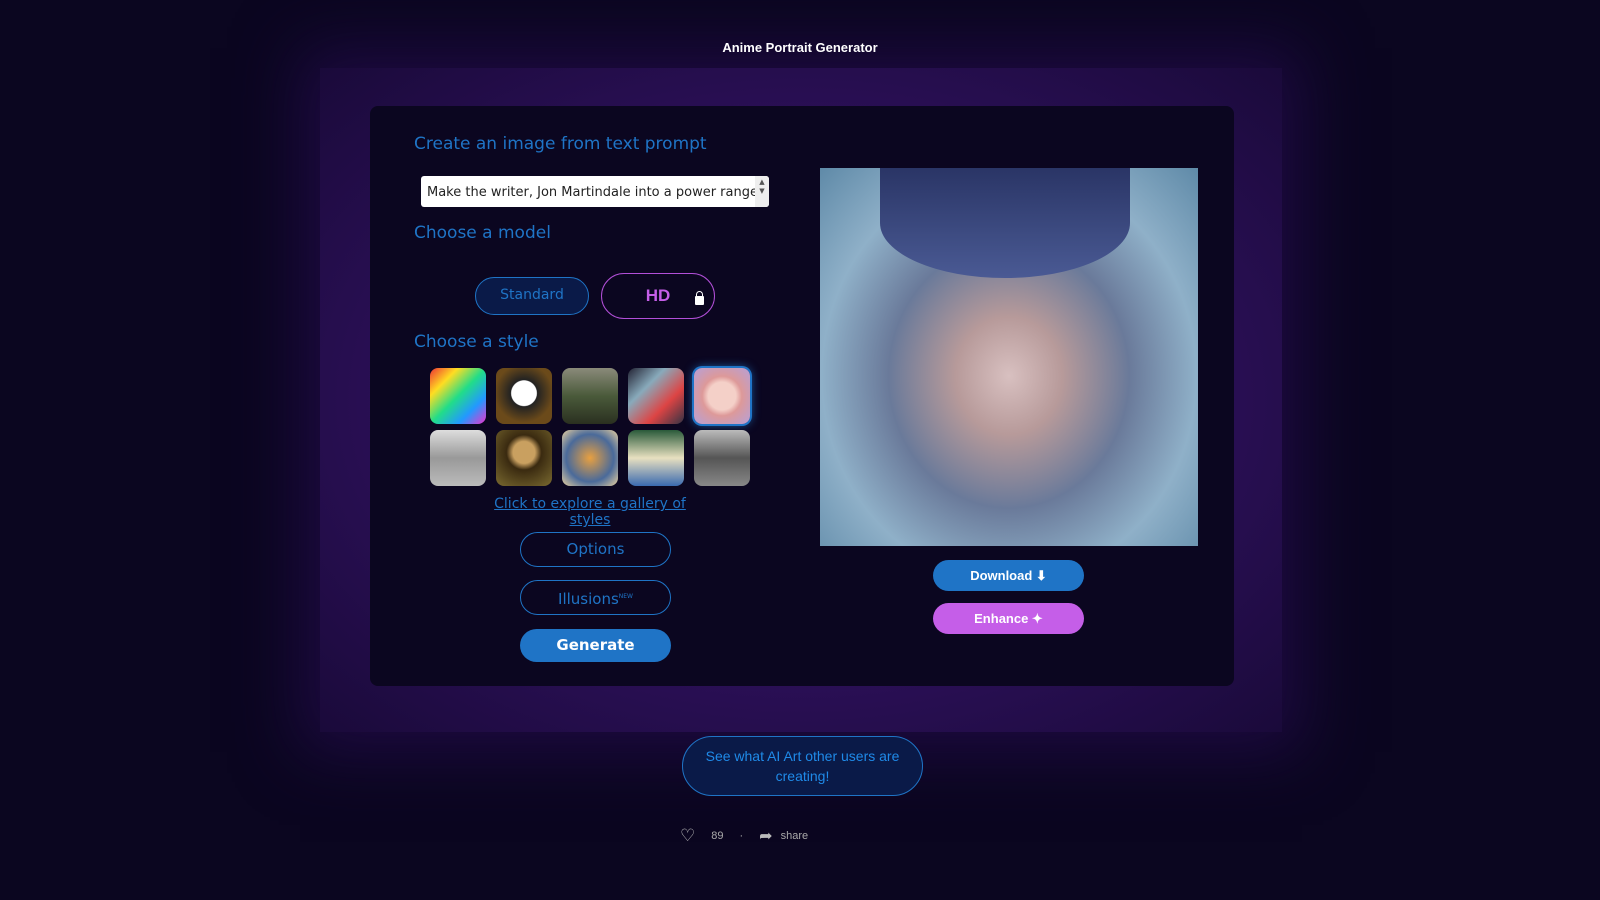 The image size is (1600, 900). I want to click on style-sketch, so click(458, 458).